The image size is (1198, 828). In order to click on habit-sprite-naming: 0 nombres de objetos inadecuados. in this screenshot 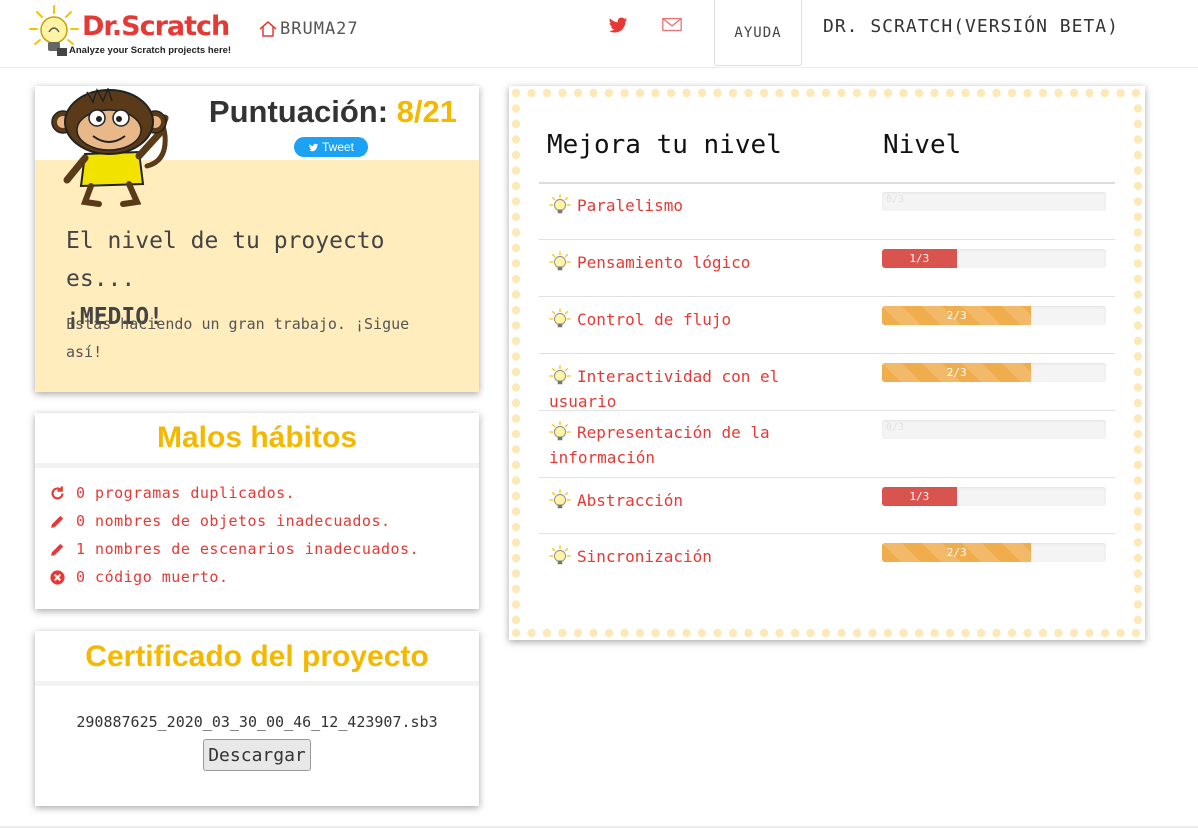, I will do `click(220, 521)`.